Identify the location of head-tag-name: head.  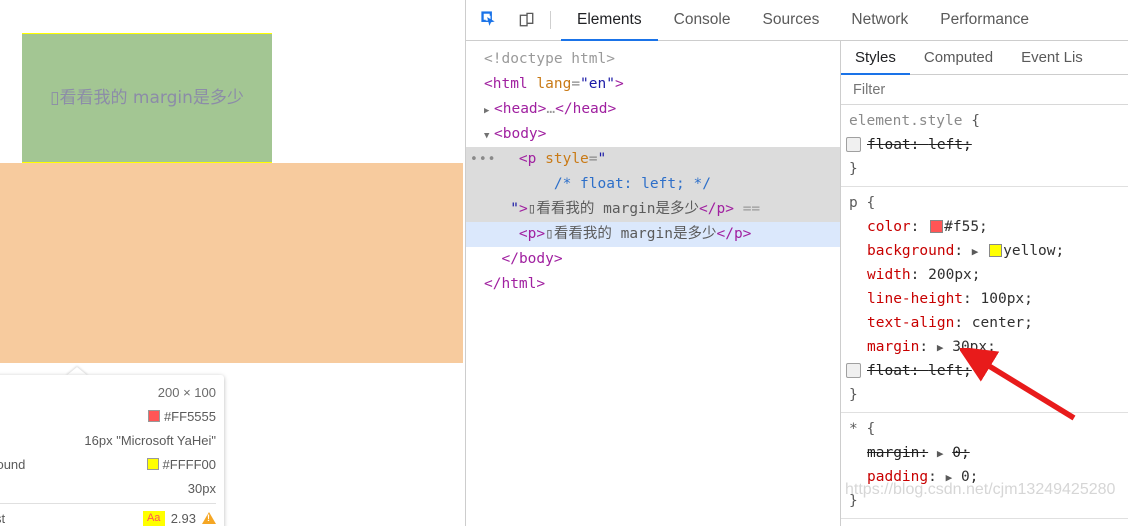
(520, 109).